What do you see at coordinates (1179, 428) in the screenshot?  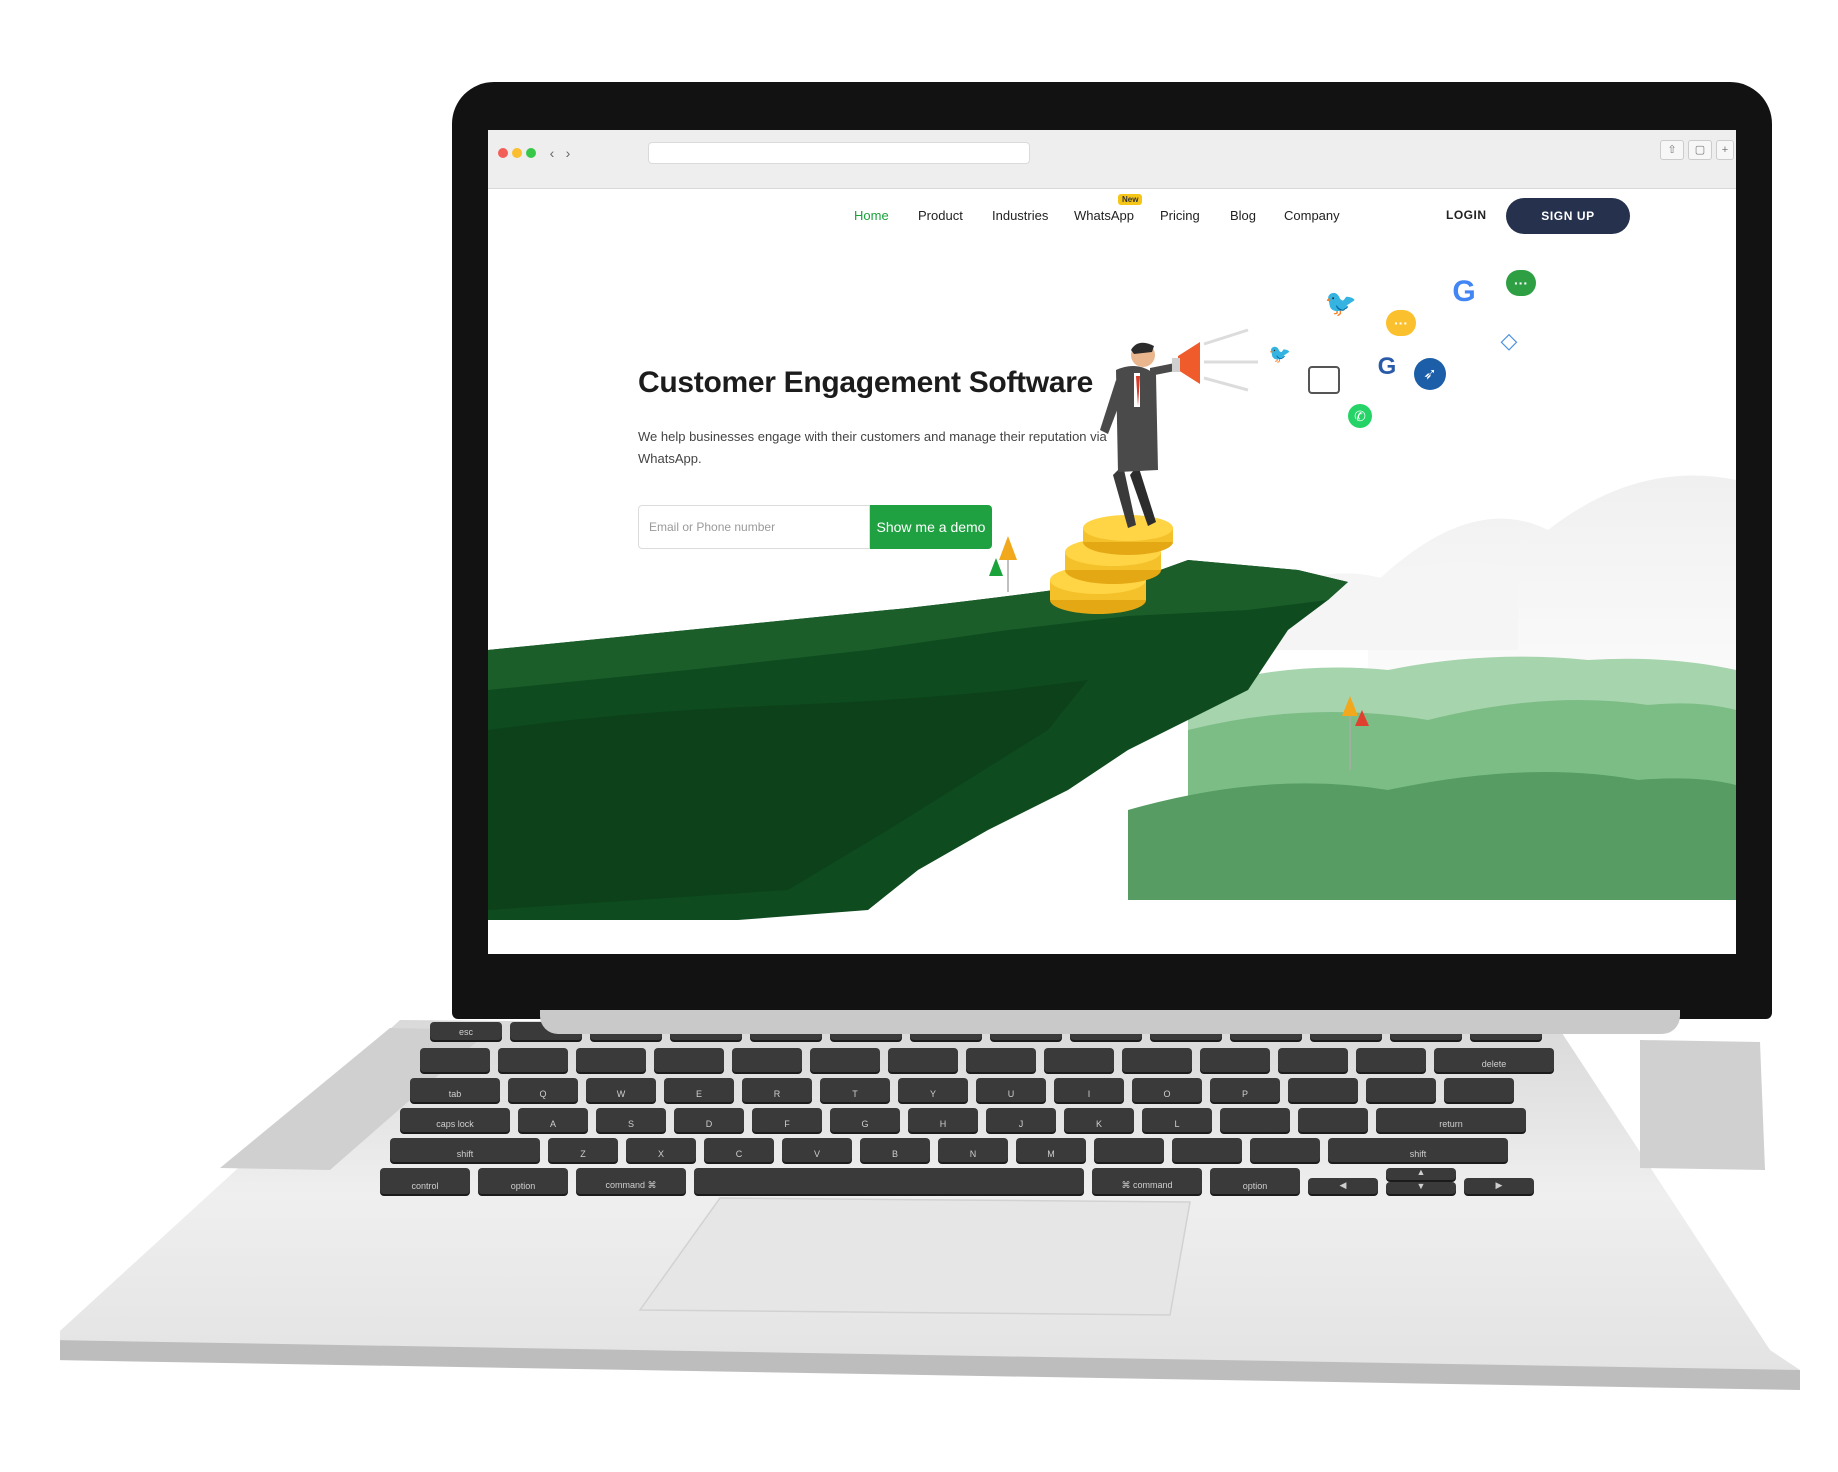 I see `businessman-figure` at bounding box center [1179, 428].